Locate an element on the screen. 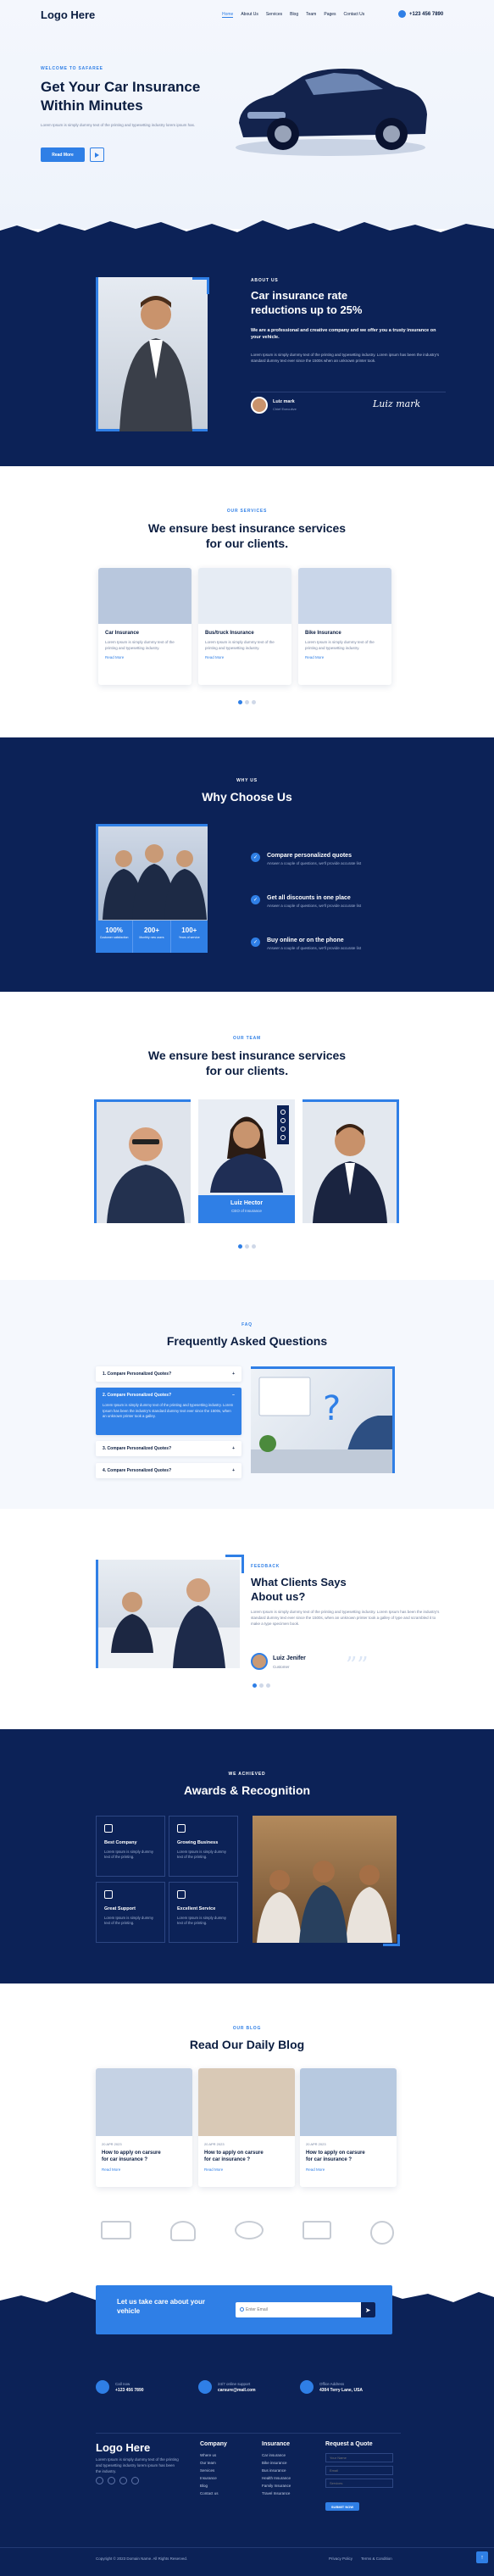 Image resolution: width=494 pixels, height=2576 pixels. quote-submit-button: SUBMIT NOW is located at coordinates (342, 2506).